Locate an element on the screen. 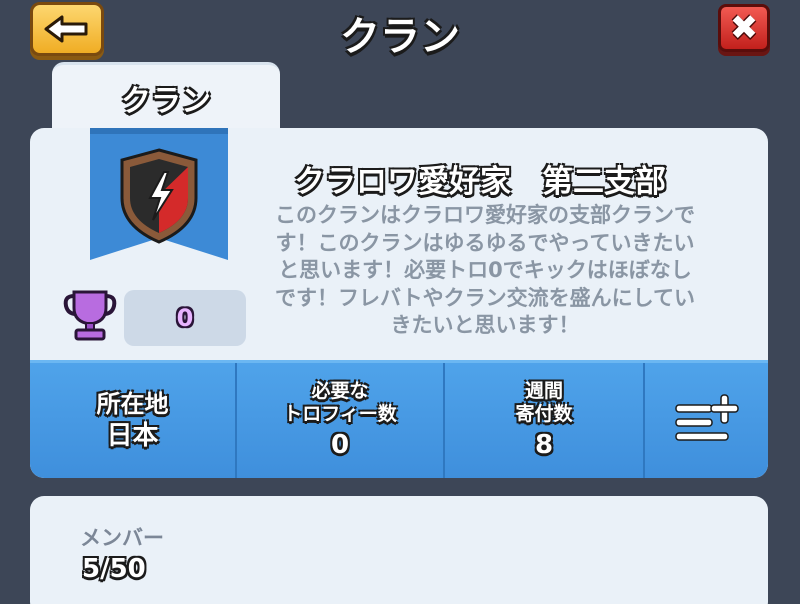  menu-add-button is located at coordinates (706, 420).